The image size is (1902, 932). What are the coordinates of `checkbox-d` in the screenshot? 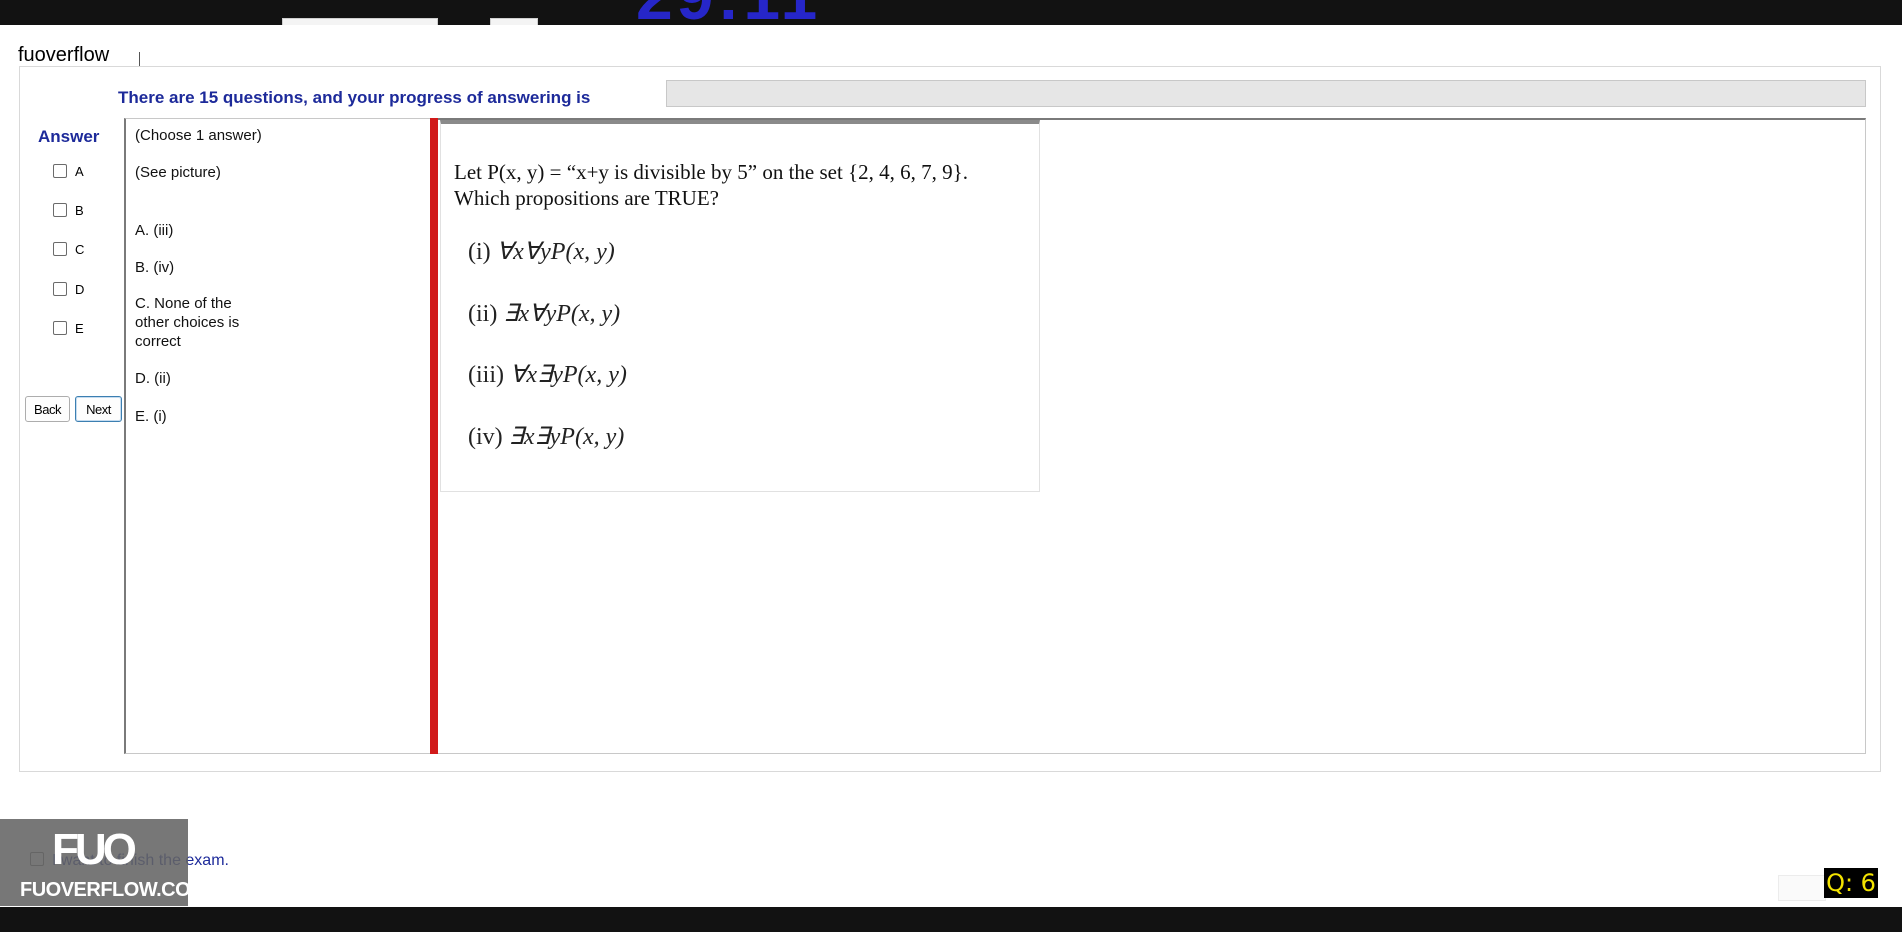 It's located at (60, 289).